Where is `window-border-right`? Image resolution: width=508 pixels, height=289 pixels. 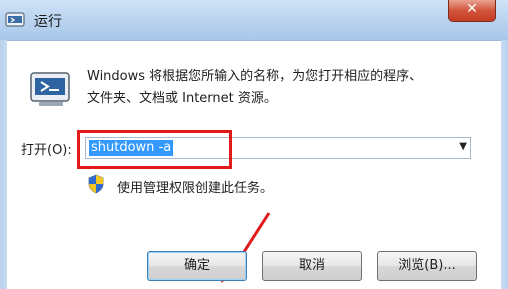
window-border-right is located at coordinates (504, 164).